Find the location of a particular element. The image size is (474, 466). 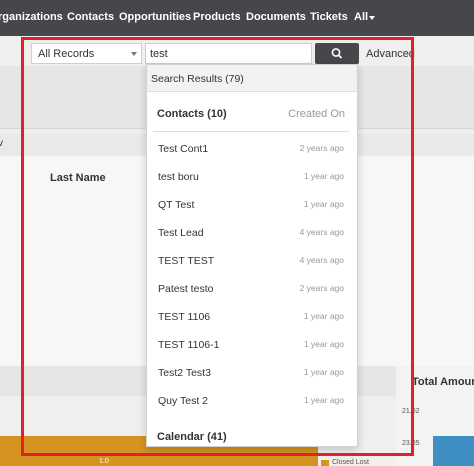

bar-data-label: 1.0 is located at coordinates (104, 461).